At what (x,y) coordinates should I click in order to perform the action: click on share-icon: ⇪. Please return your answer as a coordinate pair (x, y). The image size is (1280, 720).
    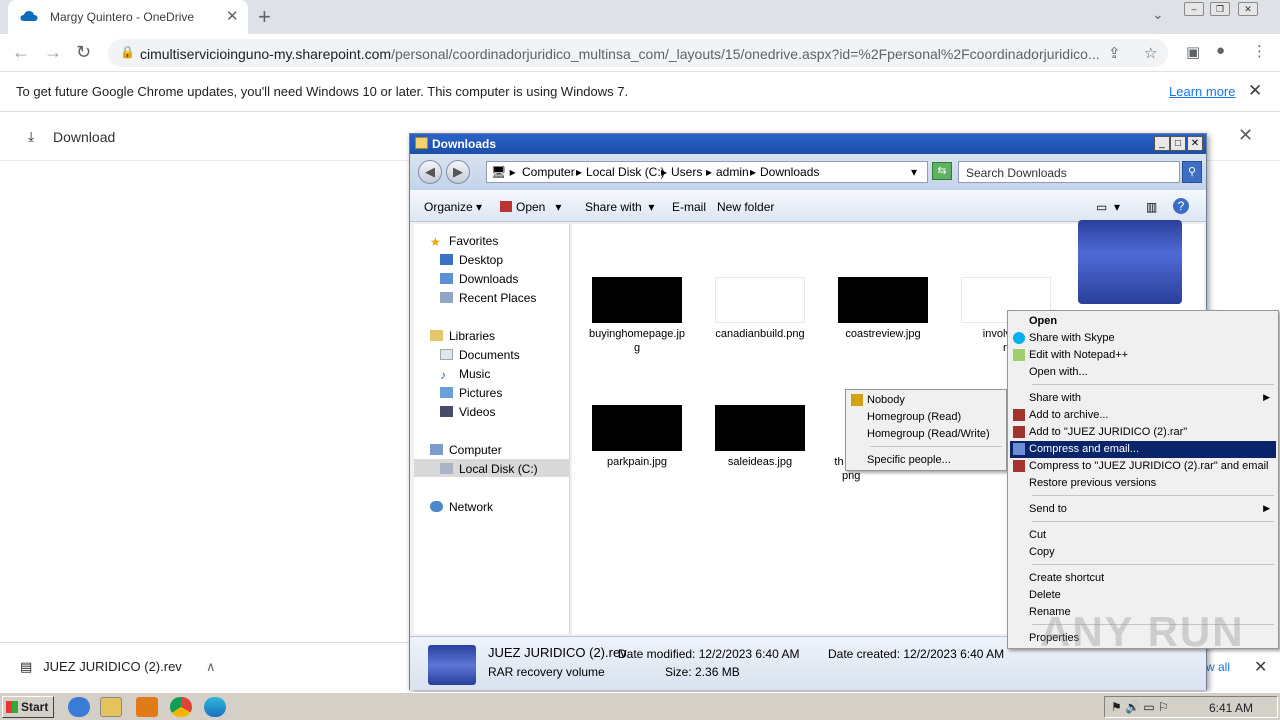
    Looking at the image, I should click on (1114, 53).